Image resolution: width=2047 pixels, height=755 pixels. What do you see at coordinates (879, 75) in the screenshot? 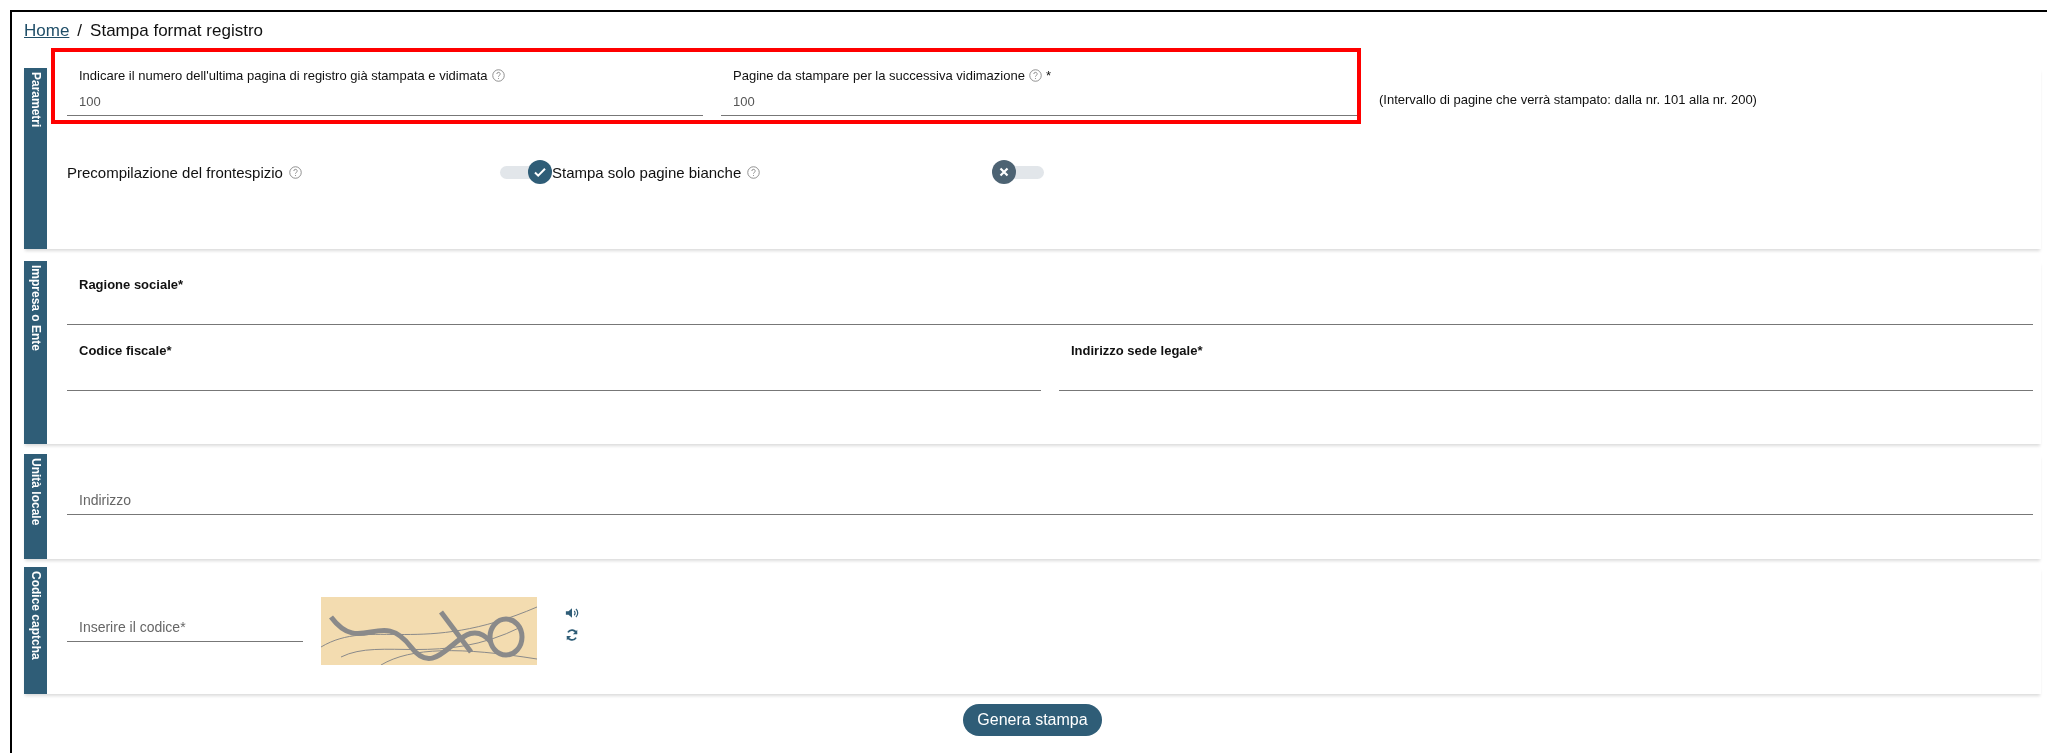
I see `field-label: Pagine da stampare per la successiva vidimazione` at bounding box center [879, 75].